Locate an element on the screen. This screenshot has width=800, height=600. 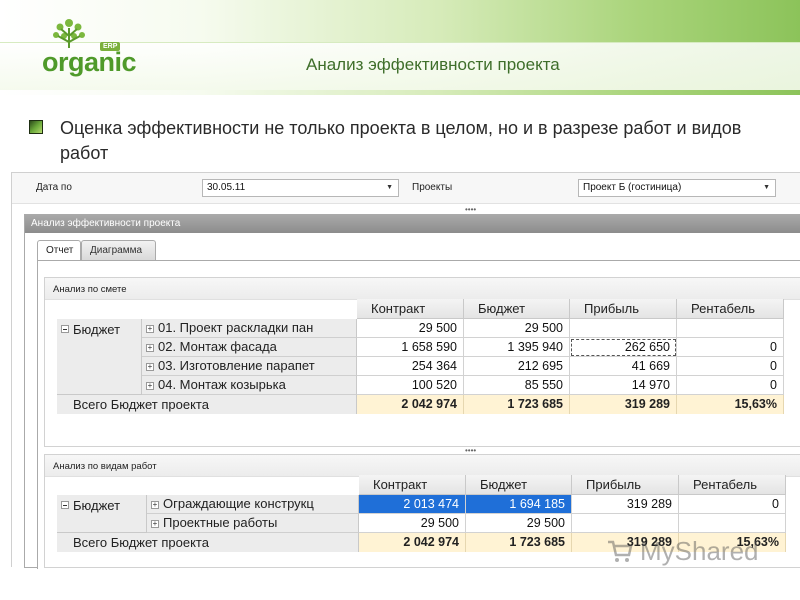
projects-select: Проект Б (гостиница) ▼ is located at coordinates (677, 188).